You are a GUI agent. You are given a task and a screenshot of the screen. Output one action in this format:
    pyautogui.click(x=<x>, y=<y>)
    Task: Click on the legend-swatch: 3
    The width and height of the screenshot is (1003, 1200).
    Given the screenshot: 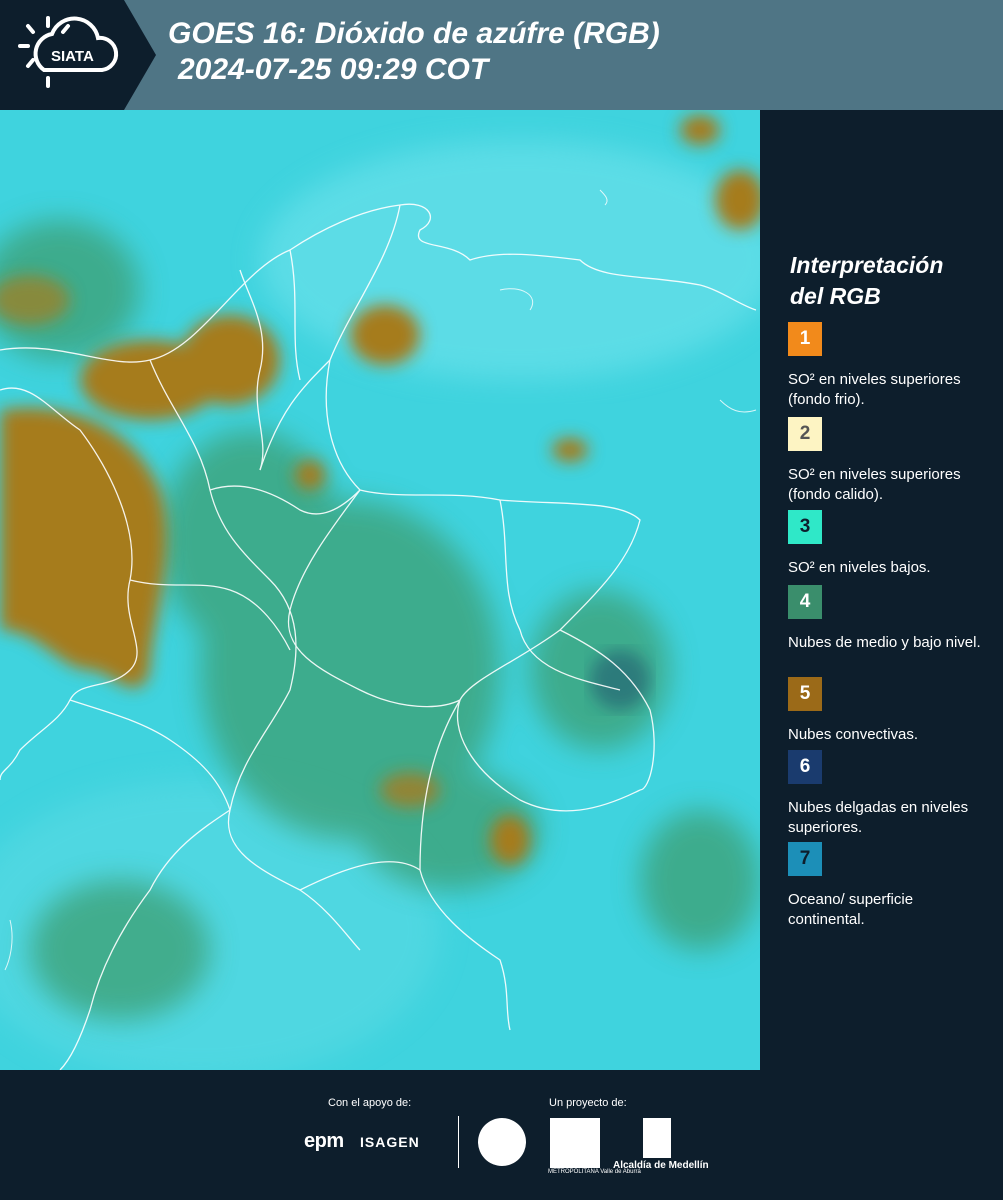 What is the action you would take?
    pyautogui.click(x=805, y=527)
    